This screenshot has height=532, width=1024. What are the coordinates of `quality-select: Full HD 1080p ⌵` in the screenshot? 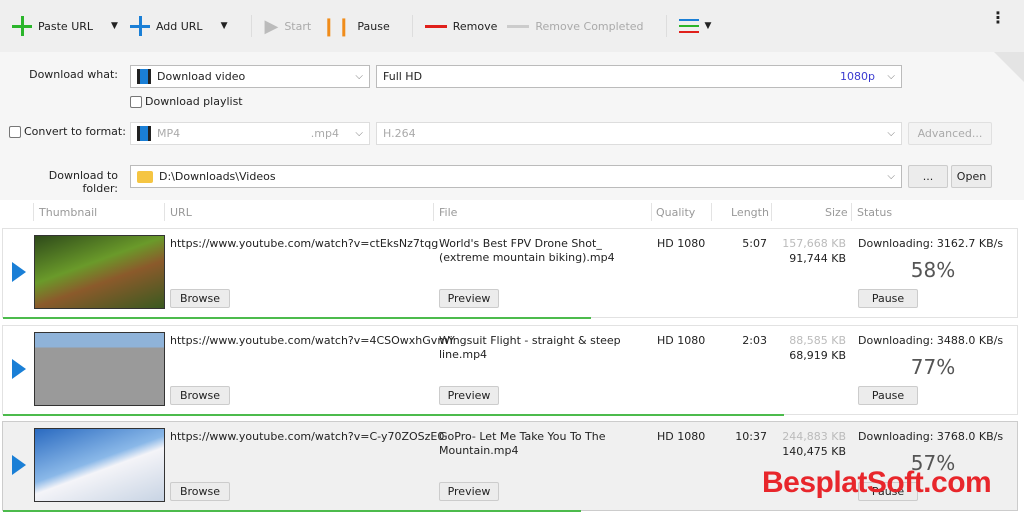 It's located at (639, 76).